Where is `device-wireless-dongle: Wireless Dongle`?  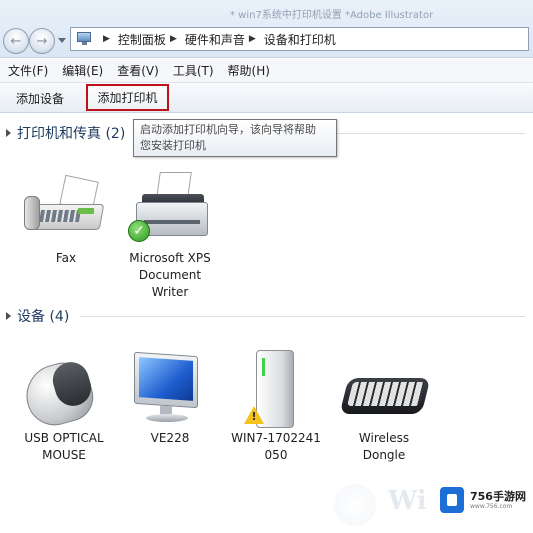
device-wireless-dongle: Wireless Dongle is located at coordinates (384, 407).